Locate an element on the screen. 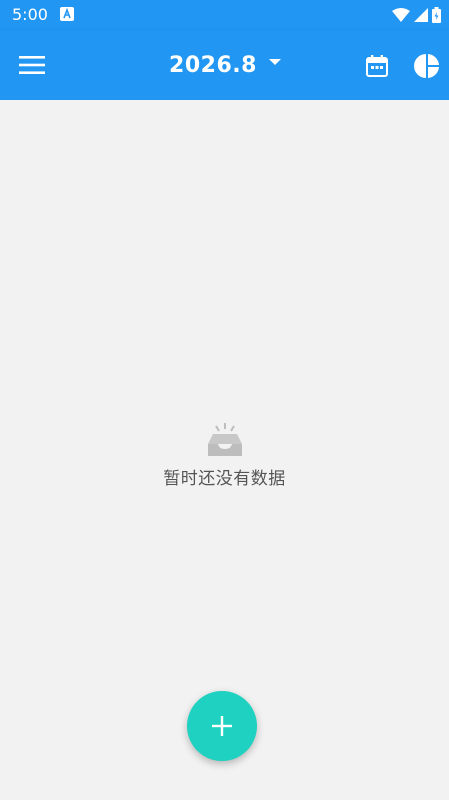 The width and height of the screenshot is (449, 800). calendar-button is located at coordinates (377, 66).